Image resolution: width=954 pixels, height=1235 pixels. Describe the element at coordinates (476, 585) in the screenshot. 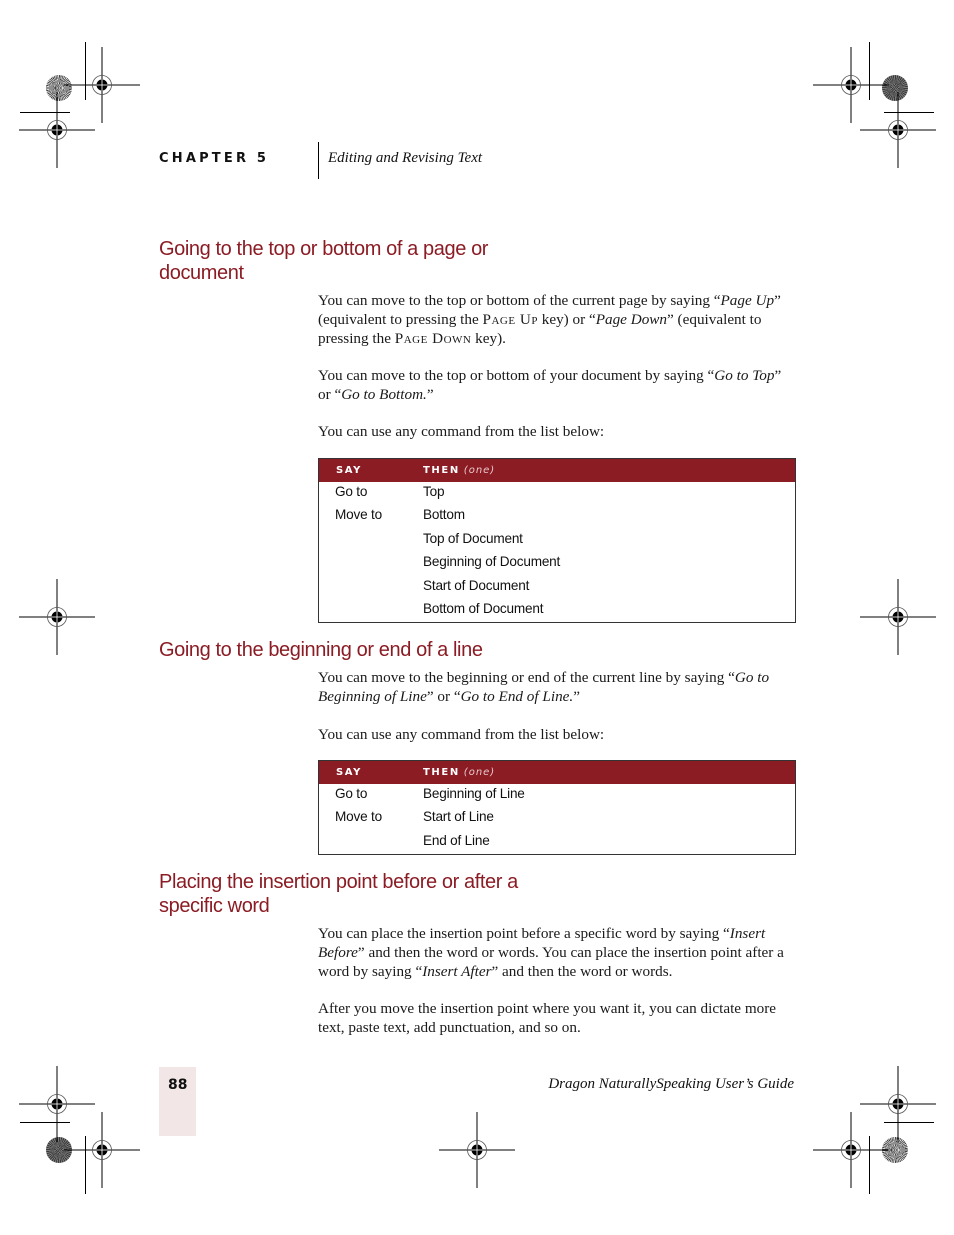

I see `then-cell: Start of Document` at that location.